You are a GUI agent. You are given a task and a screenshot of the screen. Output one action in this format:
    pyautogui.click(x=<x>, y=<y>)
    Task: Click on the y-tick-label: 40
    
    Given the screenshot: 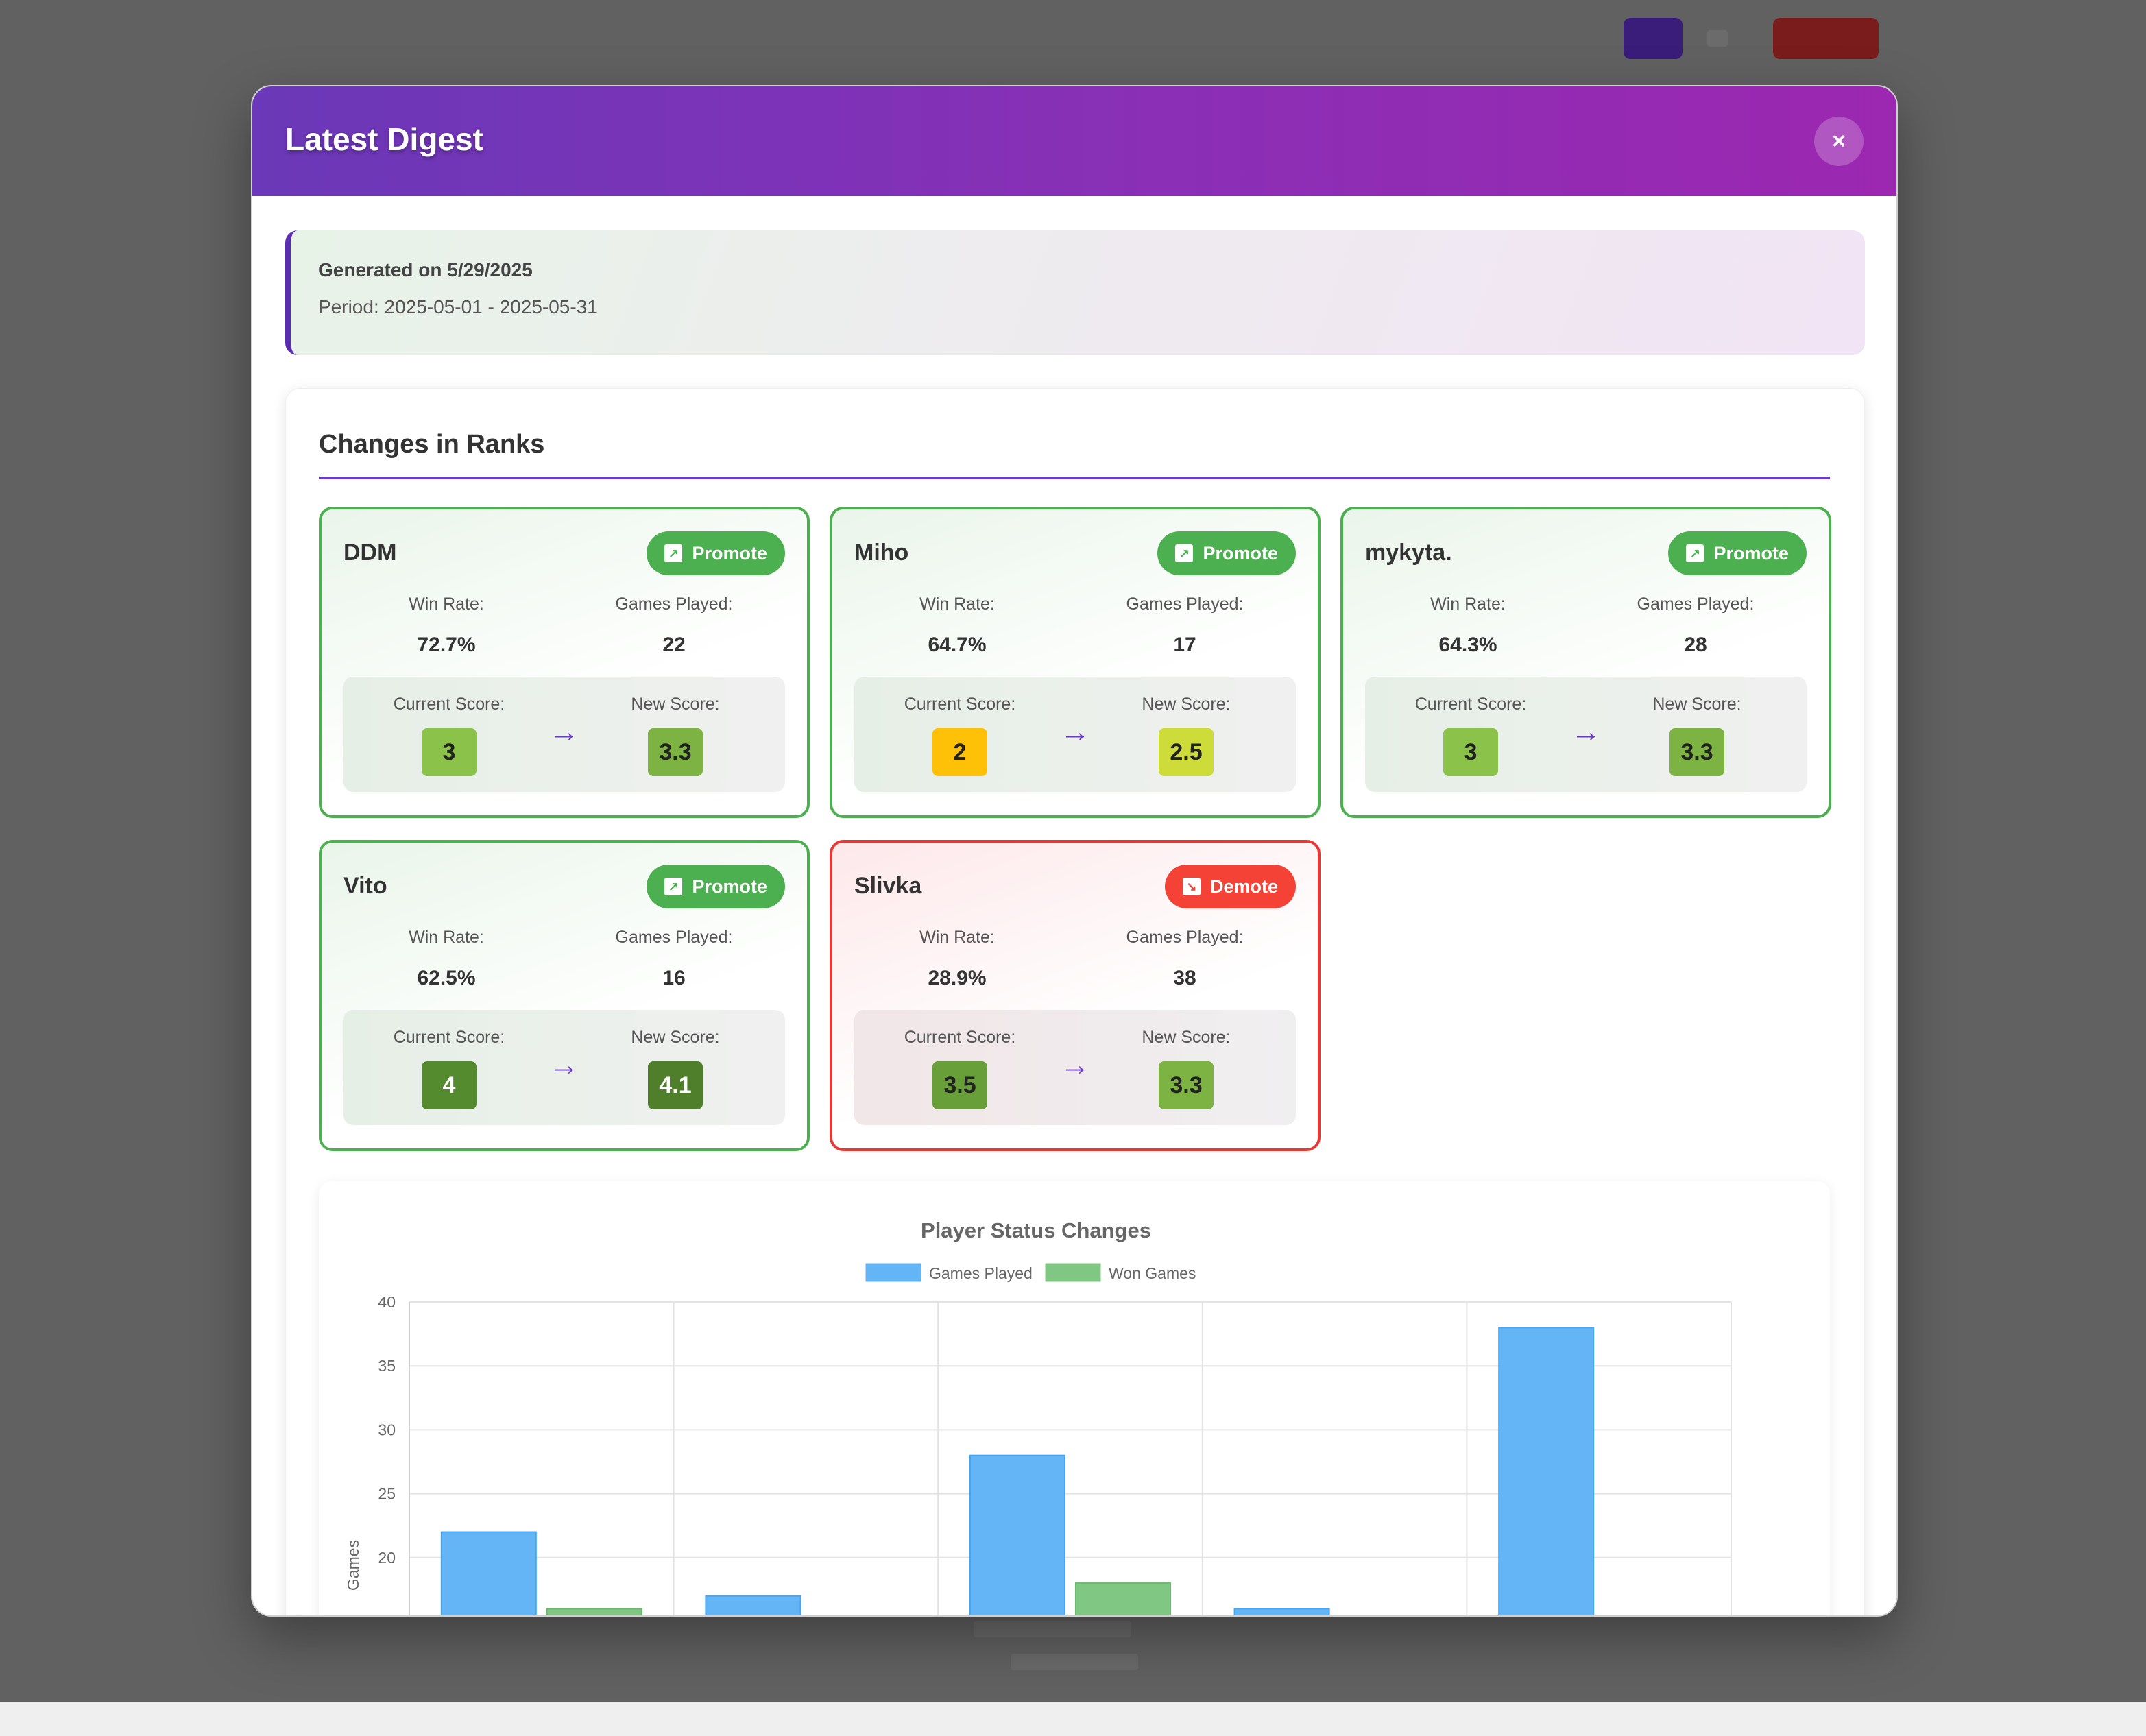 What is the action you would take?
    pyautogui.click(x=387, y=1302)
    